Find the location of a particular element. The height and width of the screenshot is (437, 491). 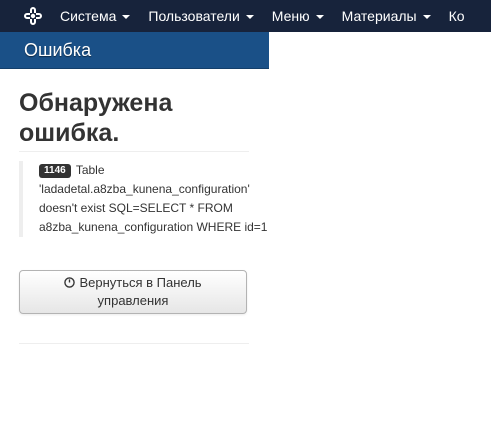

menu-menus-label: Меню is located at coordinates (290, 16).